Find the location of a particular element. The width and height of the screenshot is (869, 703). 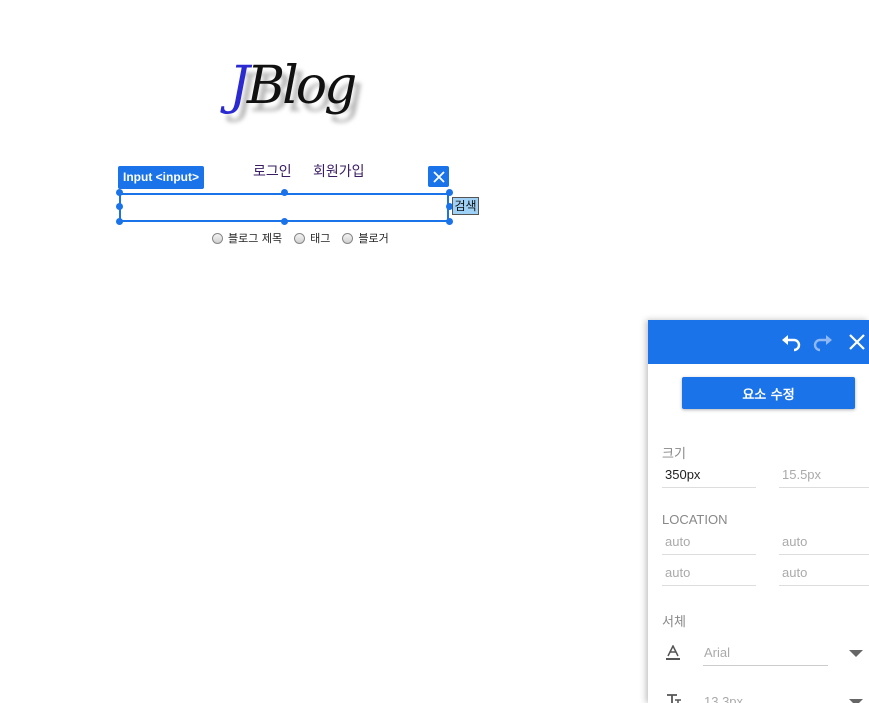

search-button: 검색 is located at coordinates (465, 206).